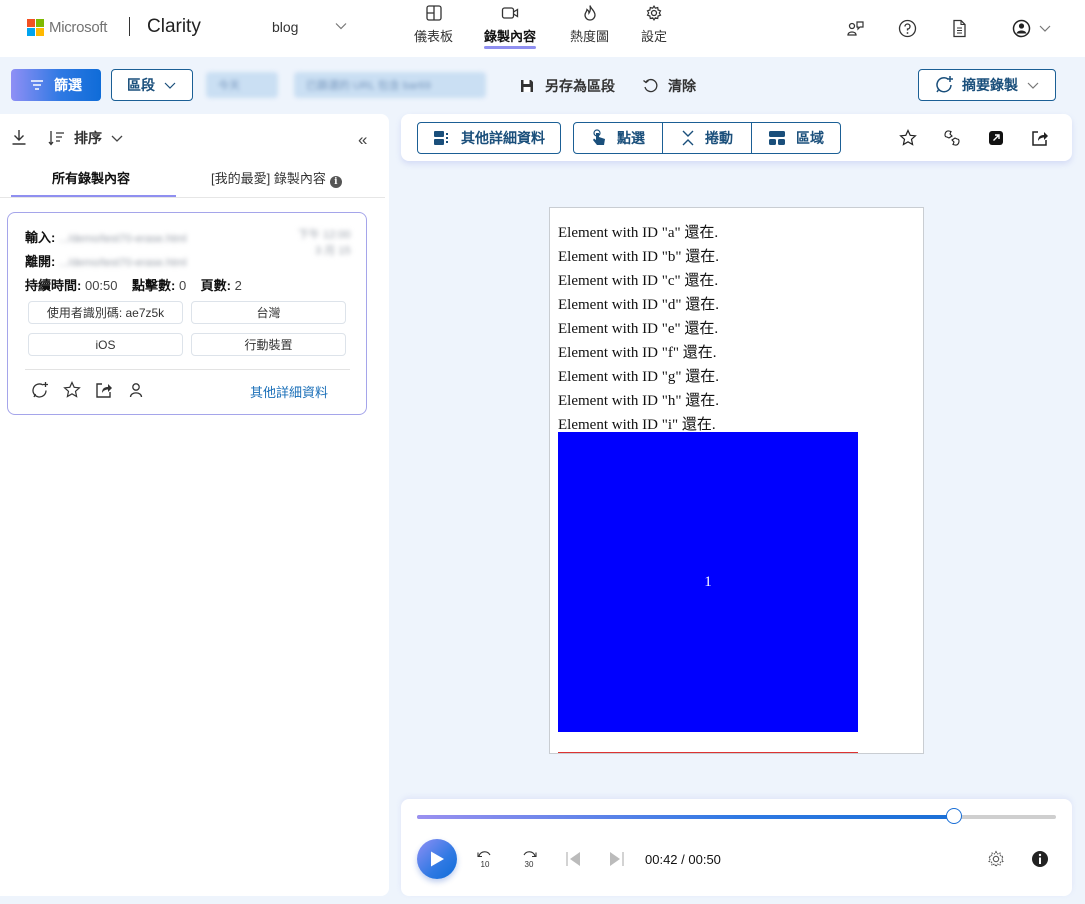  What do you see at coordinates (959, 28) in the screenshot?
I see `document-icon` at bounding box center [959, 28].